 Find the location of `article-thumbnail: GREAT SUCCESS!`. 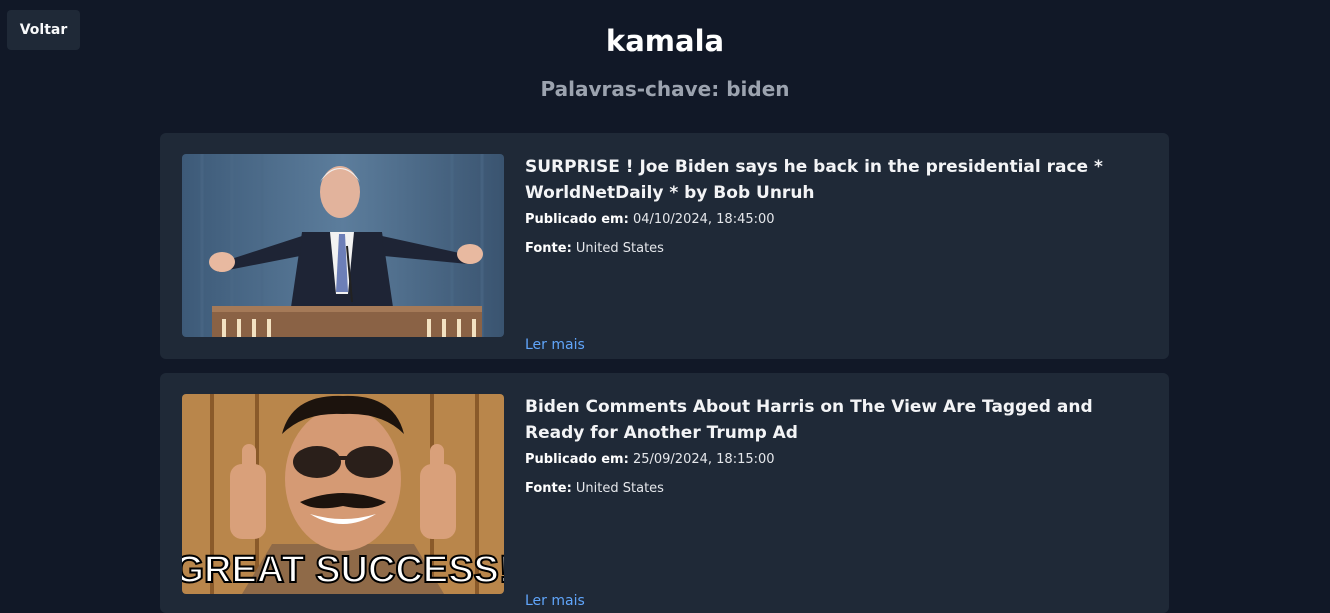

article-thumbnail: GREAT SUCCESS! is located at coordinates (343, 494).